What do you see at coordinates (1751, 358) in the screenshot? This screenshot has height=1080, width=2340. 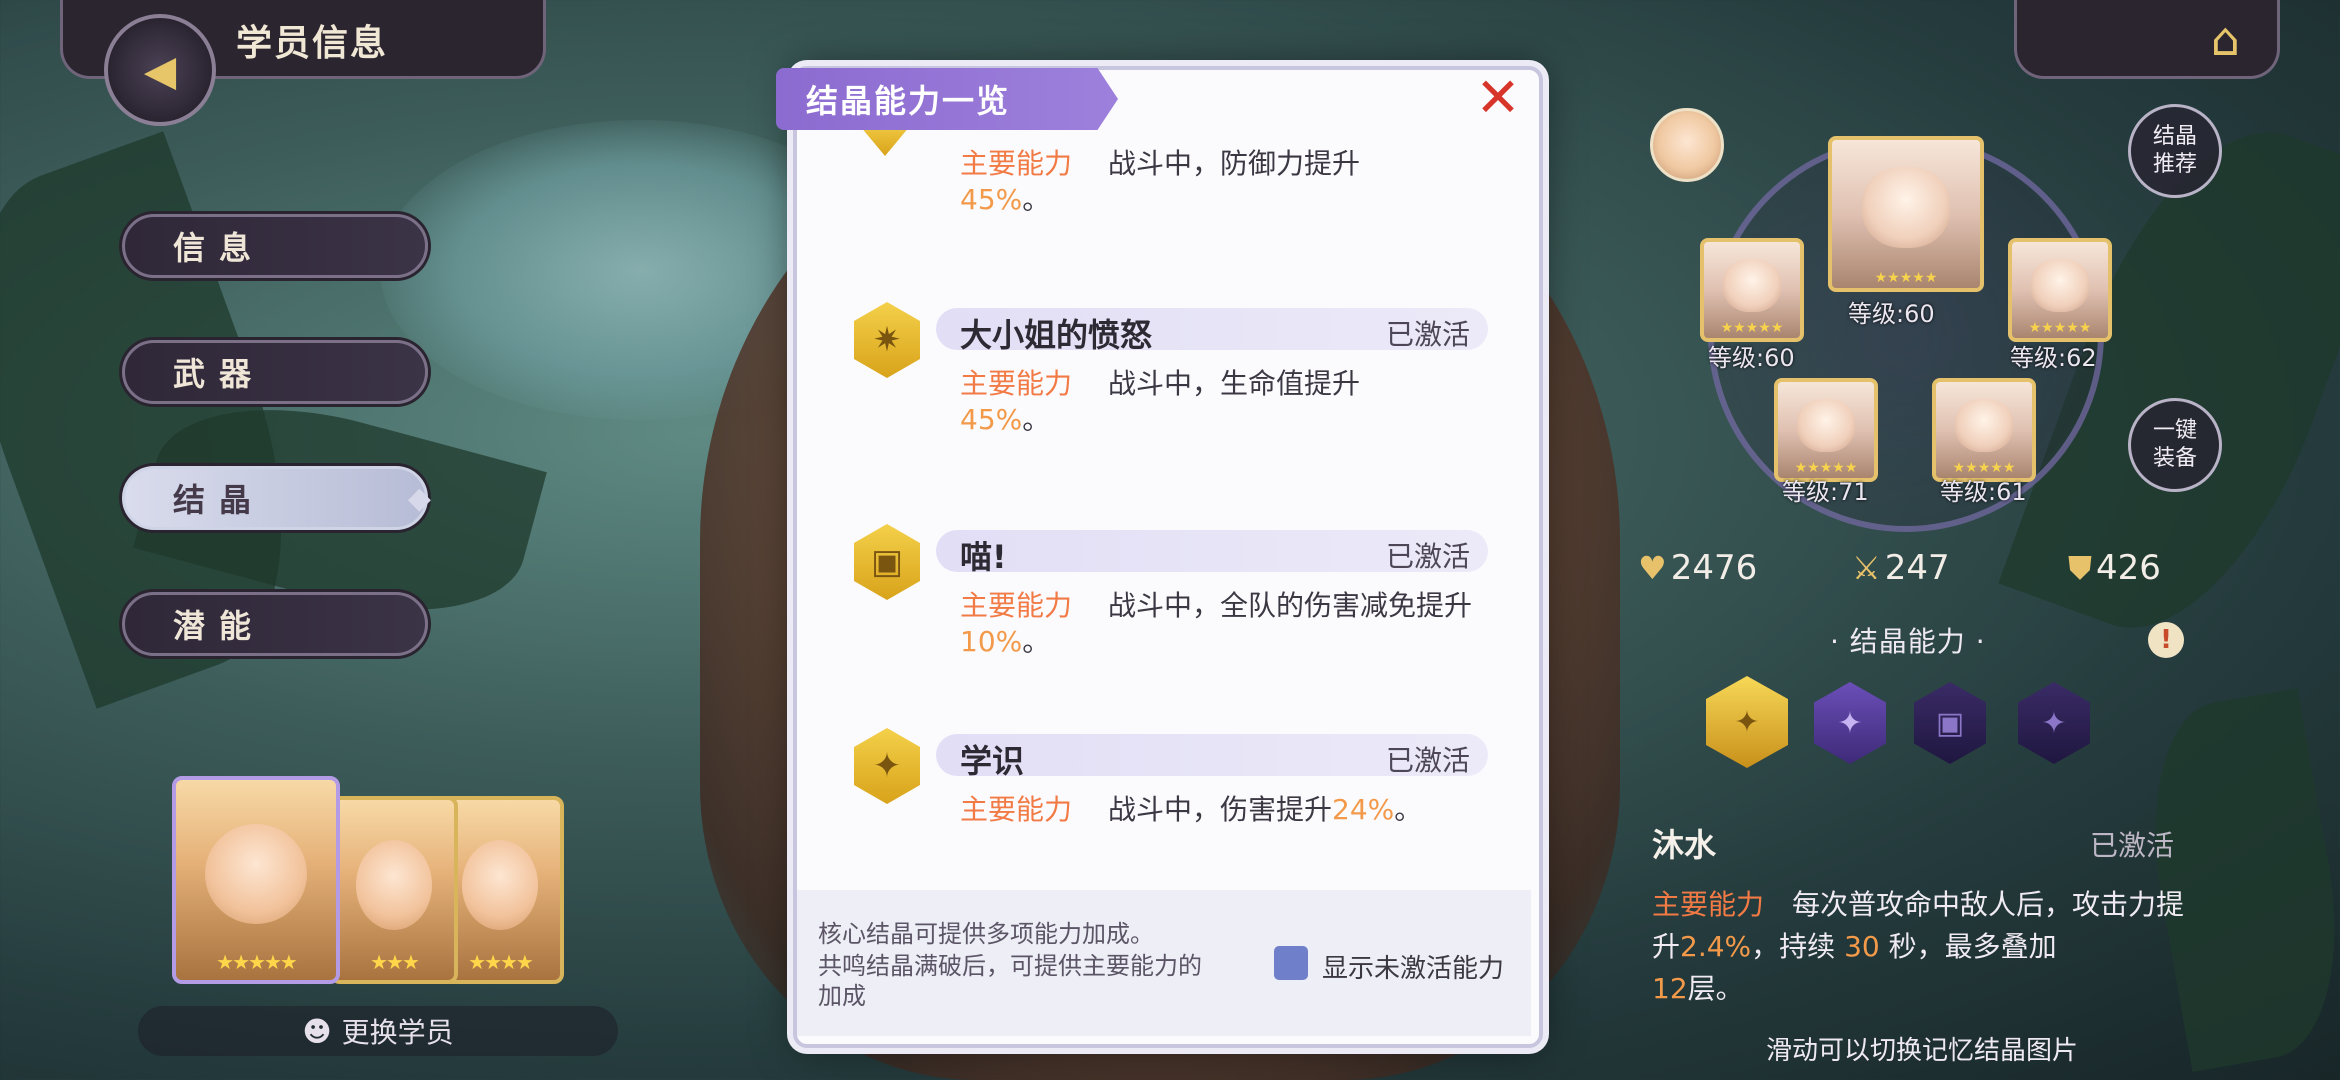 I see `crystal-level: 等级:60` at bounding box center [1751, 358].